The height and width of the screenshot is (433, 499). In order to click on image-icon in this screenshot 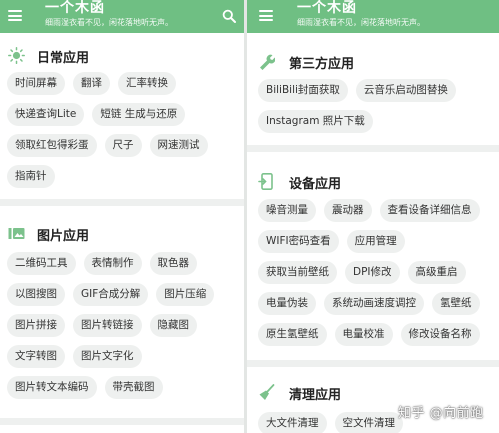, I will do `click(16, 233)`.